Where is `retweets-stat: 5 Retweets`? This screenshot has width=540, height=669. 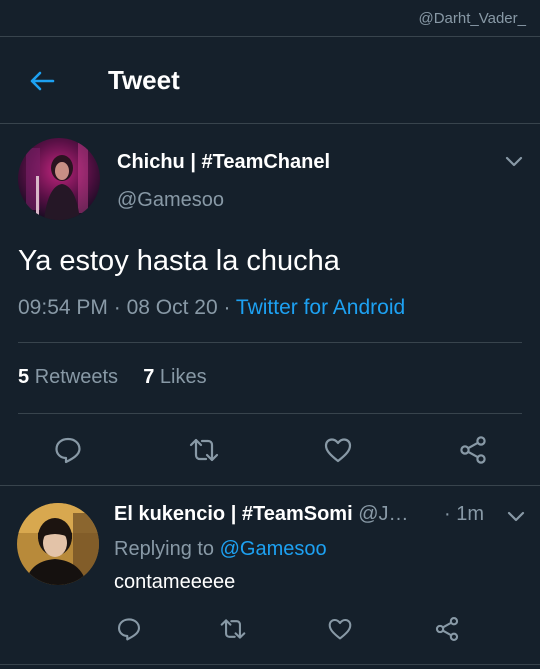 retweets-stat: 5 Retweets is located at coordinates (68, 377).